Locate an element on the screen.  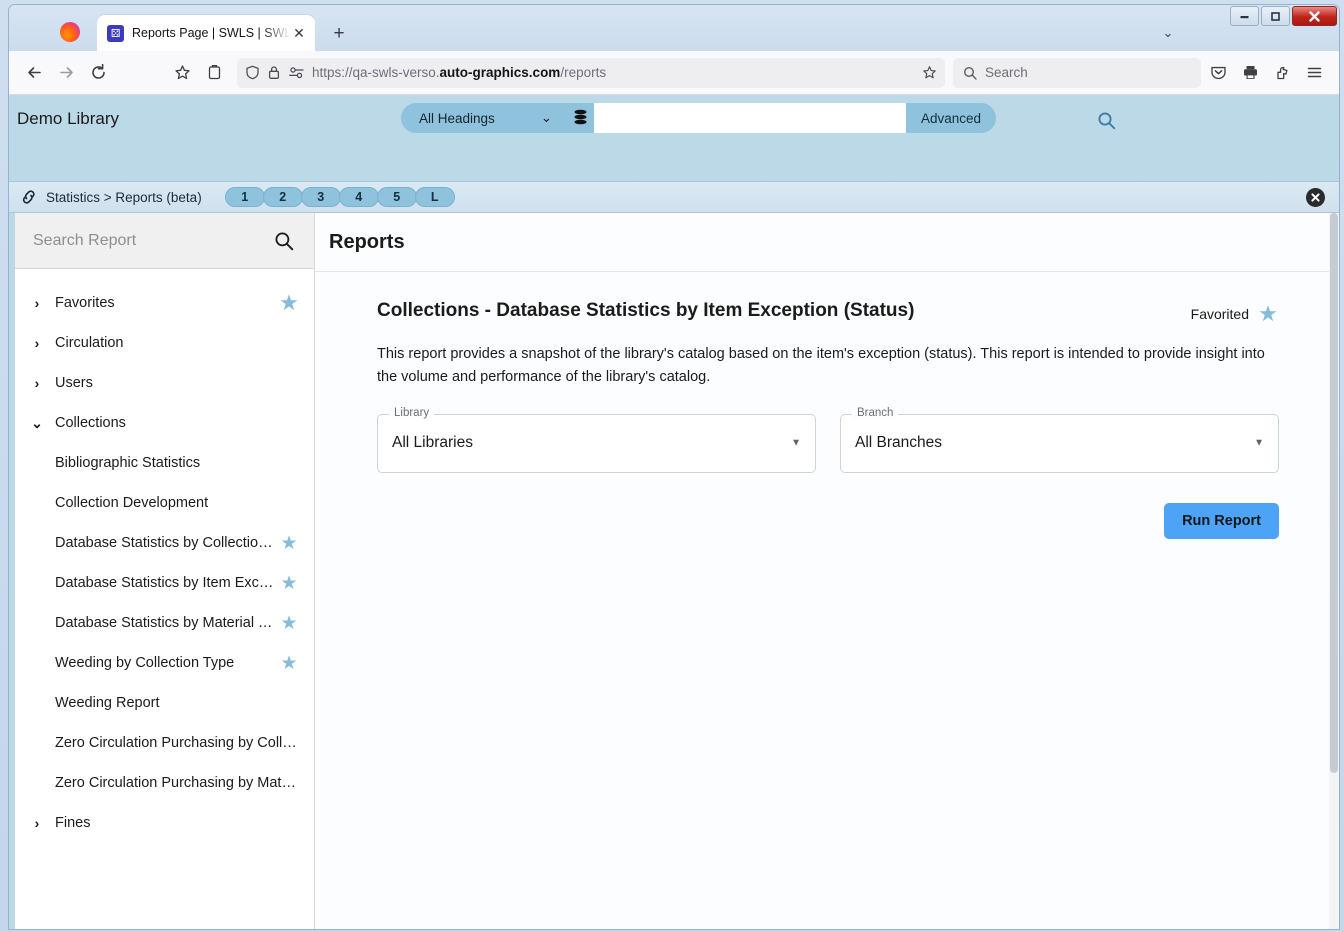
tree-label: Bibliographic Statistics is located at coordinates (128, 463).